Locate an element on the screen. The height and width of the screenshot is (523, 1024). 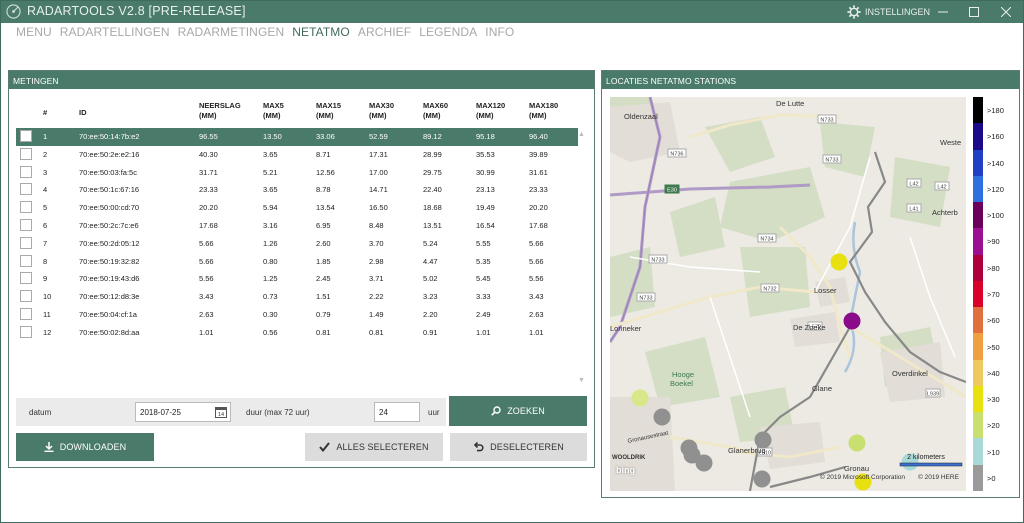
radar-app-icon is located at coordinates (13, 11).